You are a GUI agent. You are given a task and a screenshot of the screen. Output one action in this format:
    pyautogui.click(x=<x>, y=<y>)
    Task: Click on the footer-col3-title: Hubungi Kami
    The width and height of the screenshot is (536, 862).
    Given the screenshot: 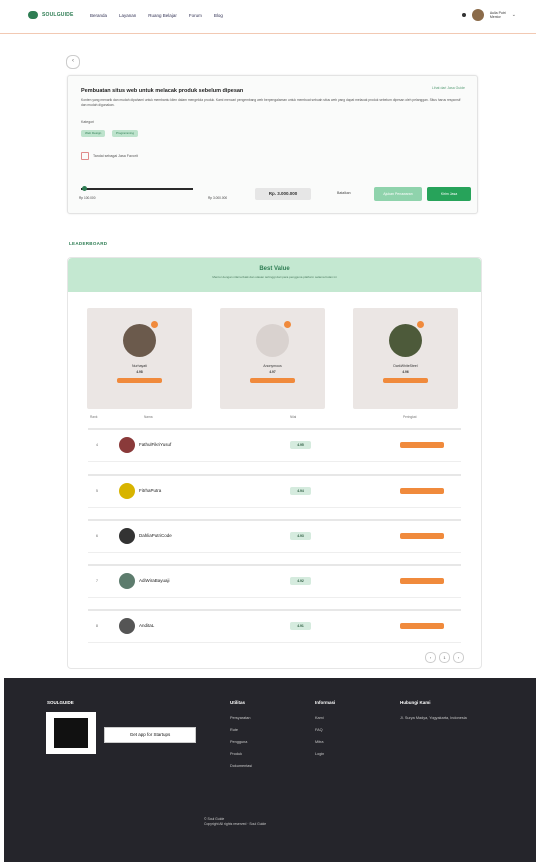 What is the action you would take?
    pyautogui.click(x=415, y=702)
    